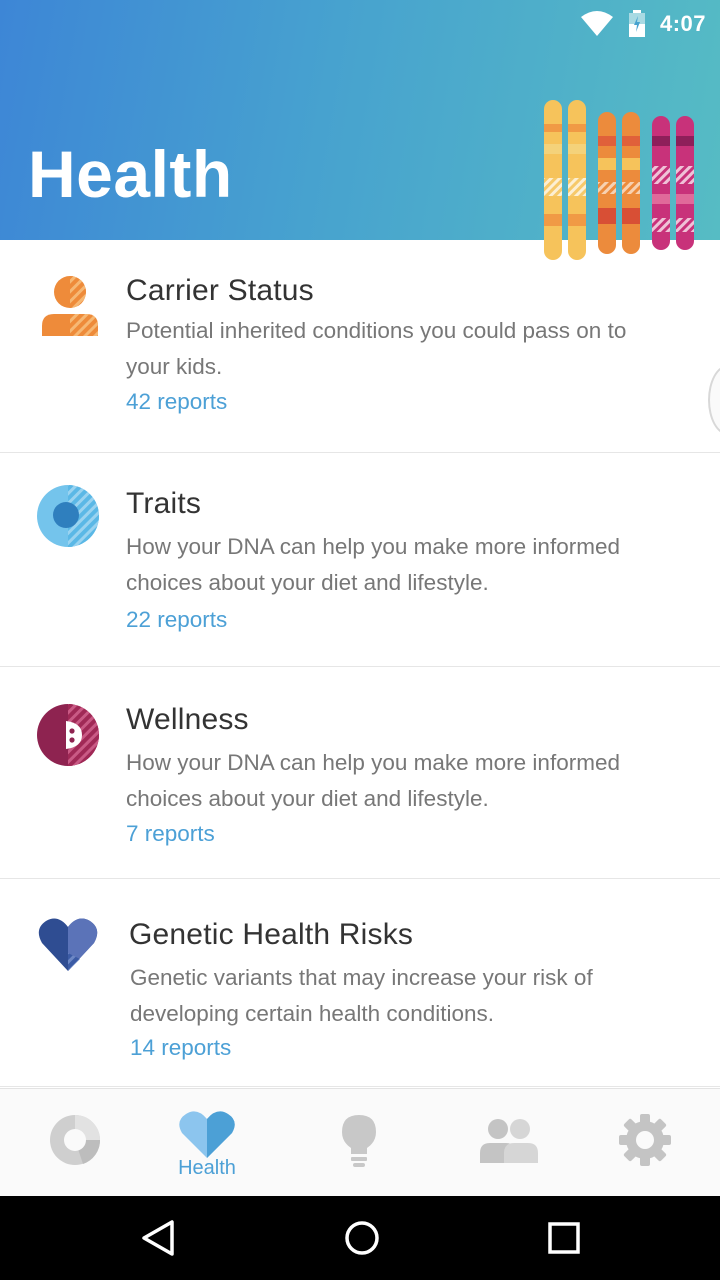 The height and width of the screenshot is (1280, 720). What do you see at coordinates (220, 290) in the screenshot?
I see `item-title: Carrier Status` at bounding box center [220, 290].